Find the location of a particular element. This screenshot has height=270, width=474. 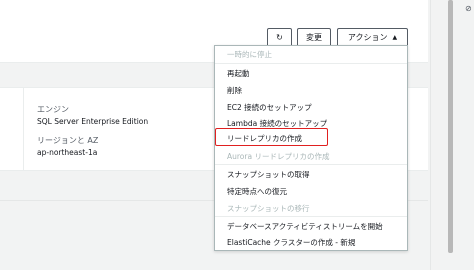

region-value: ap-northeast-1a is located at coordinates (67, 152).